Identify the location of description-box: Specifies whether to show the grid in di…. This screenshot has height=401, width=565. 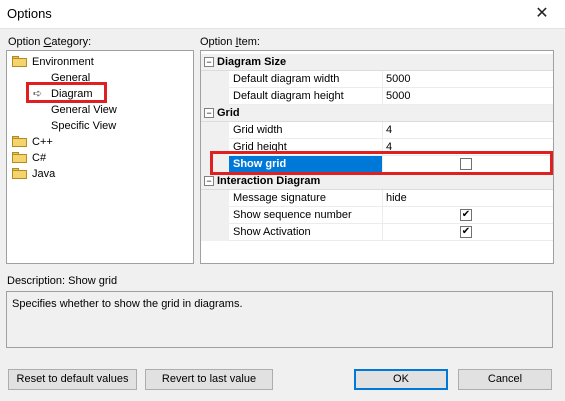
(279, 319).